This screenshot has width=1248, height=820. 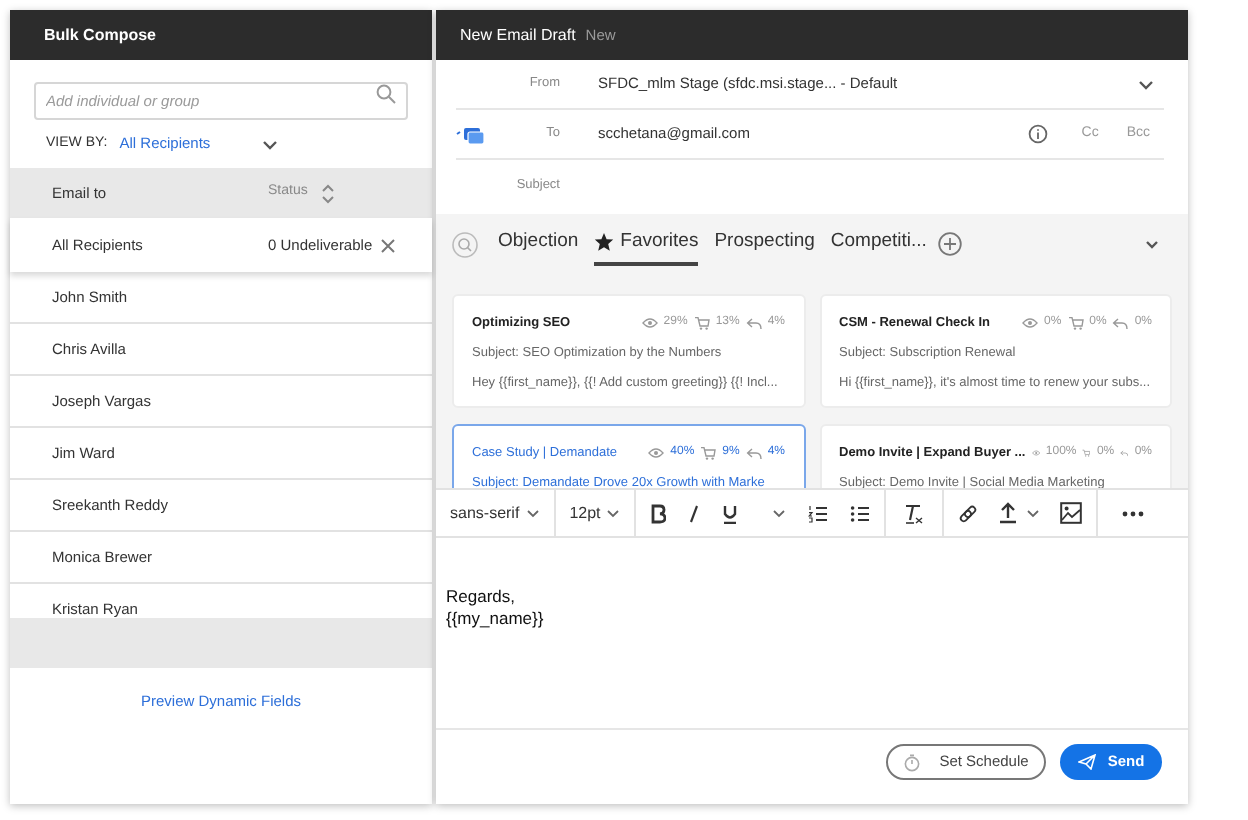 I want to click on template-tab: Prospecting, so click(x=764, y=244).